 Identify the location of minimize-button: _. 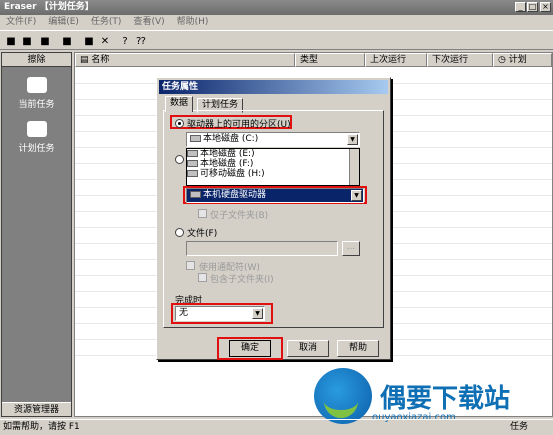
(520, 7).